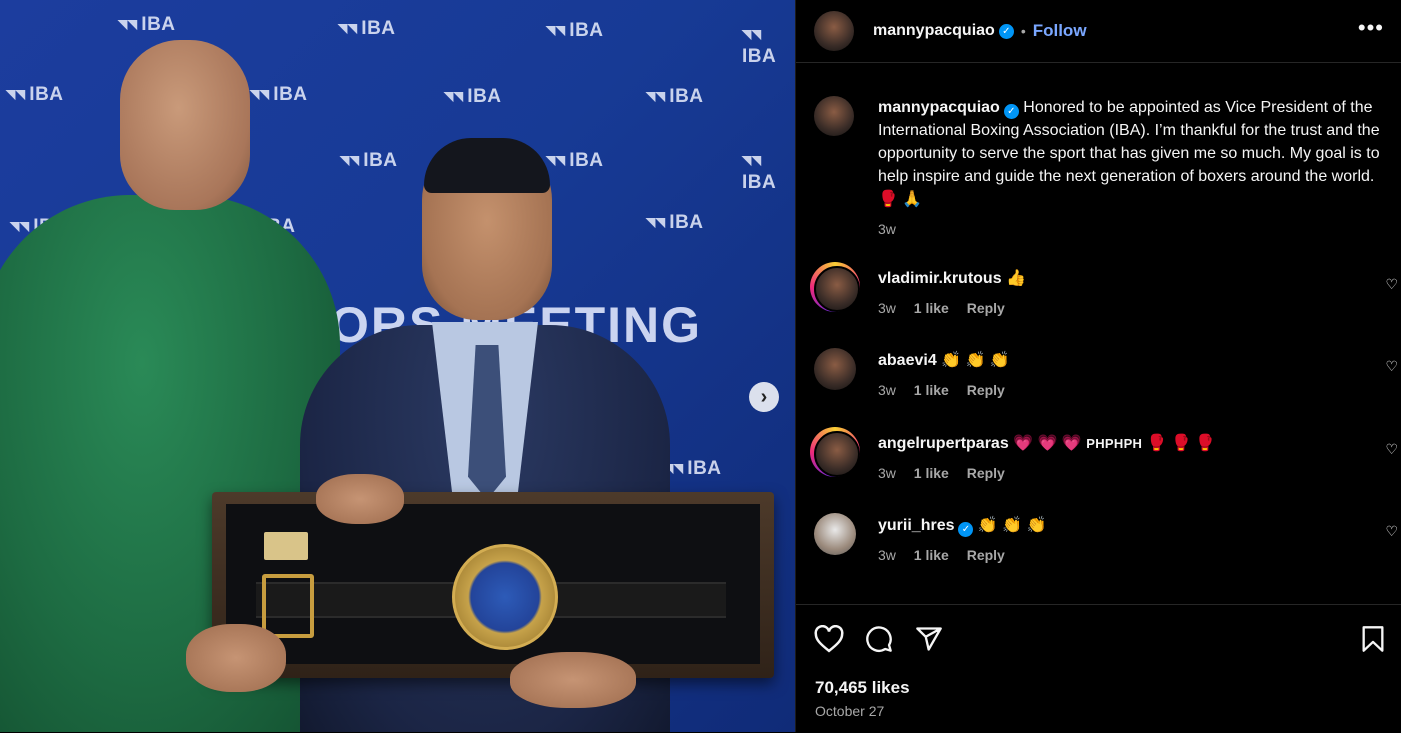 This screenshot has height=733, width=1401. I want to click on belt-buckle, so click(288, 606).